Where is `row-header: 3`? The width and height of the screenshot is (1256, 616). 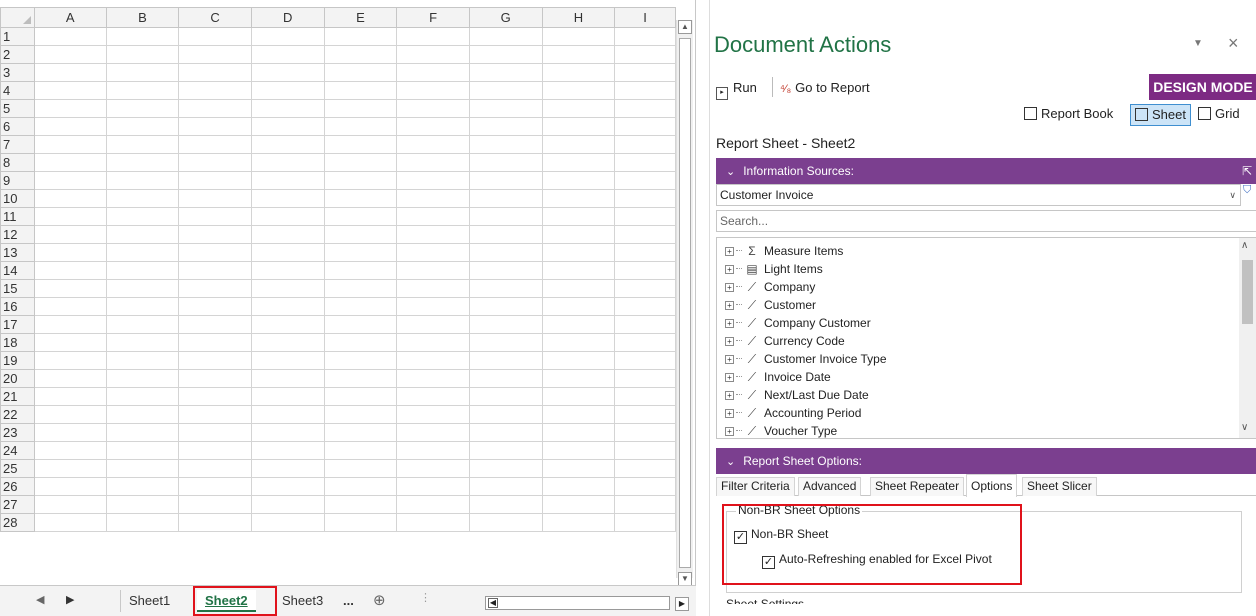
row-header: 3 is located at coordinates (17, 72).